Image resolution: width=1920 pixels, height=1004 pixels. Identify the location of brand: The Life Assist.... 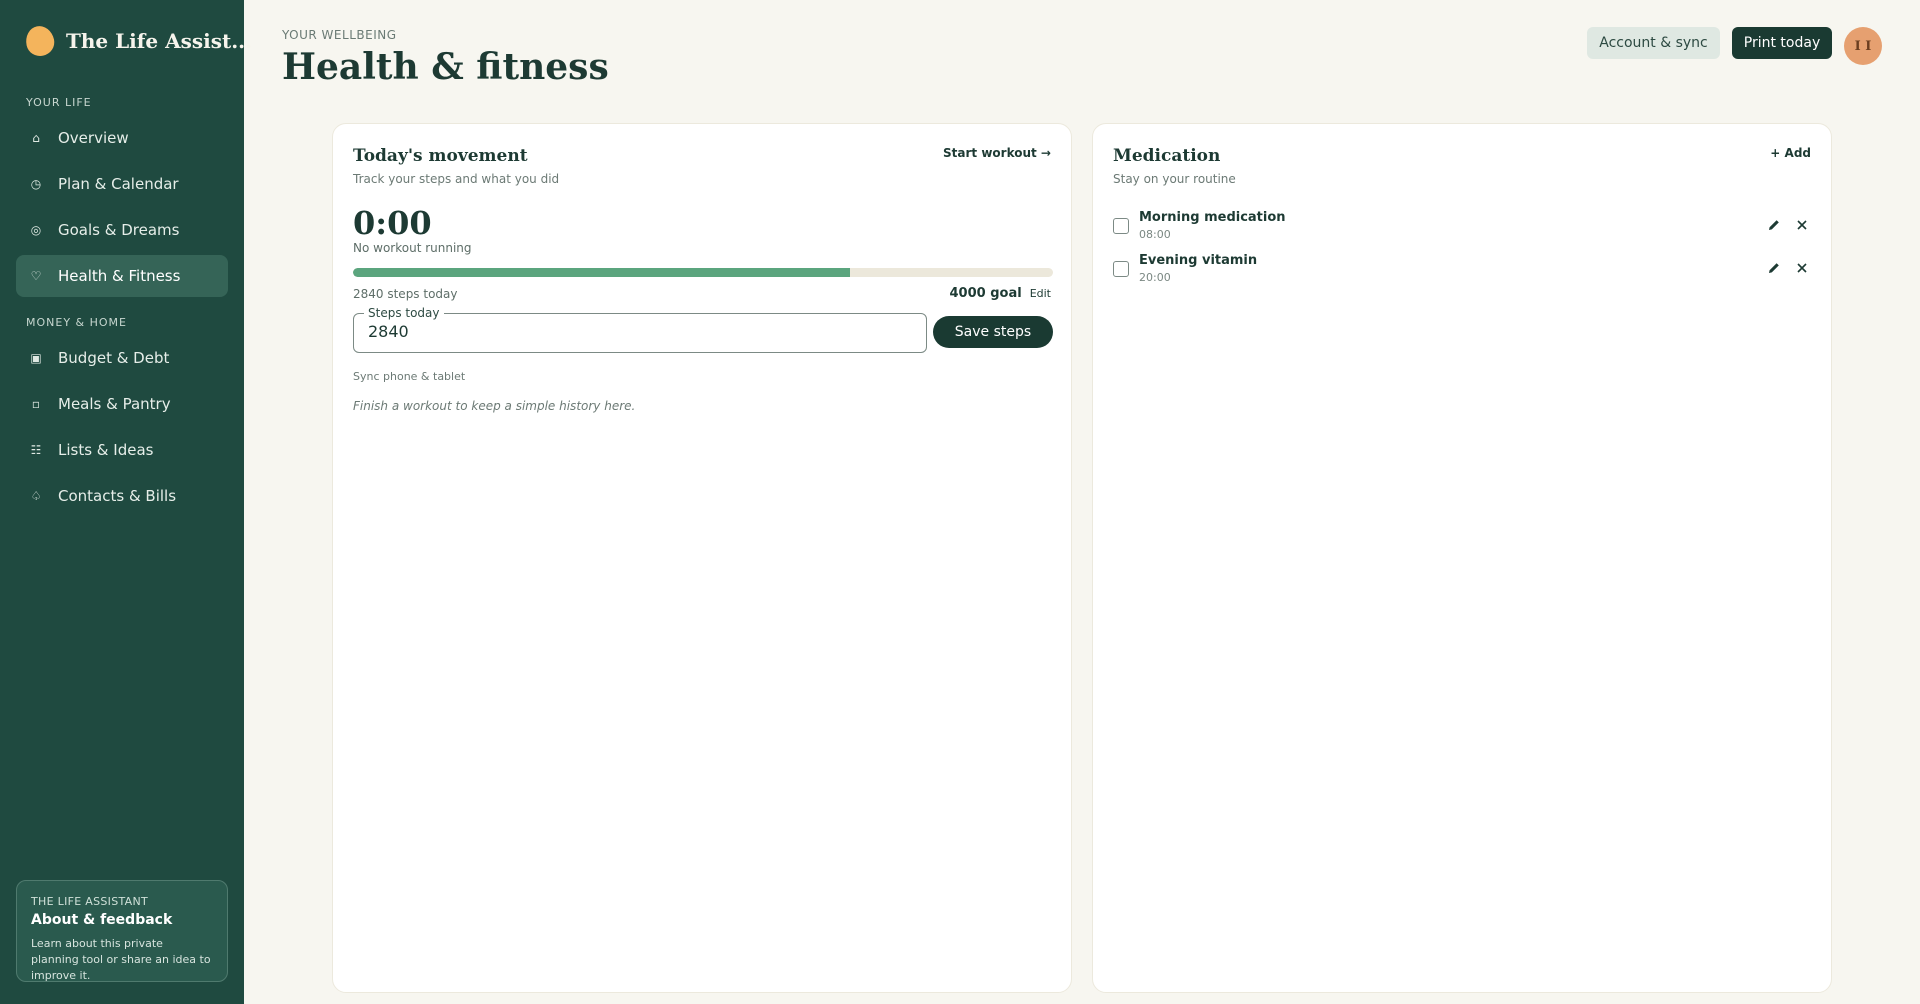
(138, 41).